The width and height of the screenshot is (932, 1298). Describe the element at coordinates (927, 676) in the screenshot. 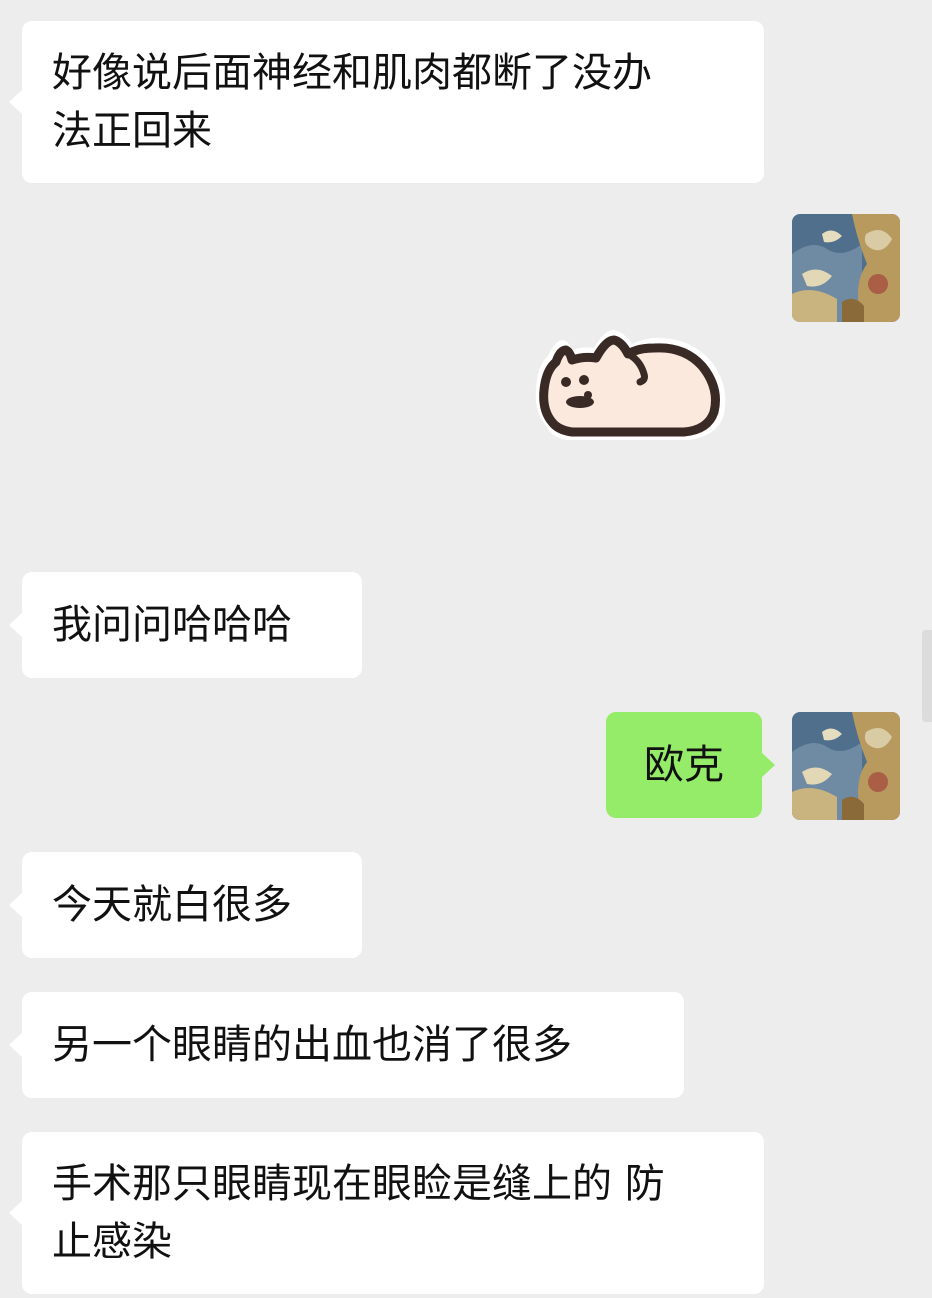

I see `scrollbar-thumb` at that location.